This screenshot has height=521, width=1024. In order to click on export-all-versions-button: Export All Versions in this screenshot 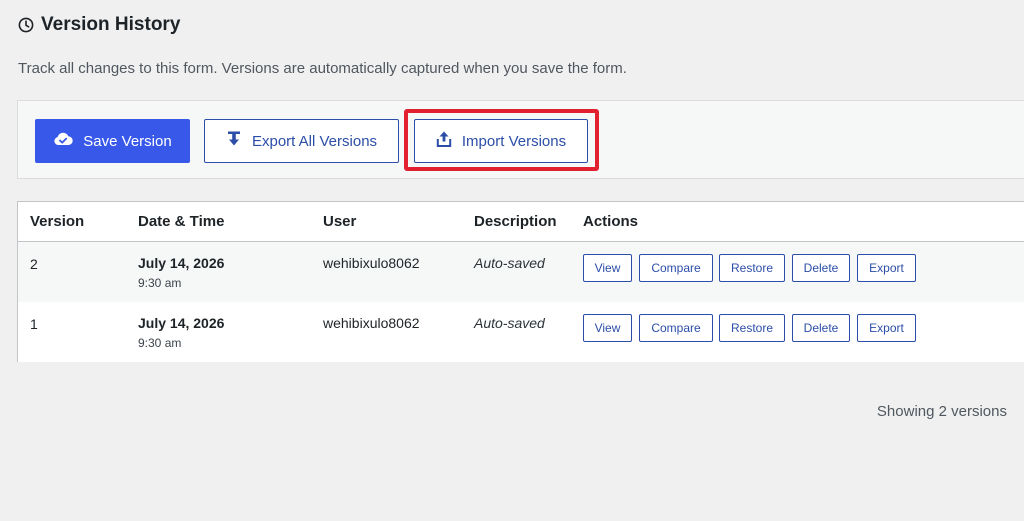, I will do `click(301, 141)`.